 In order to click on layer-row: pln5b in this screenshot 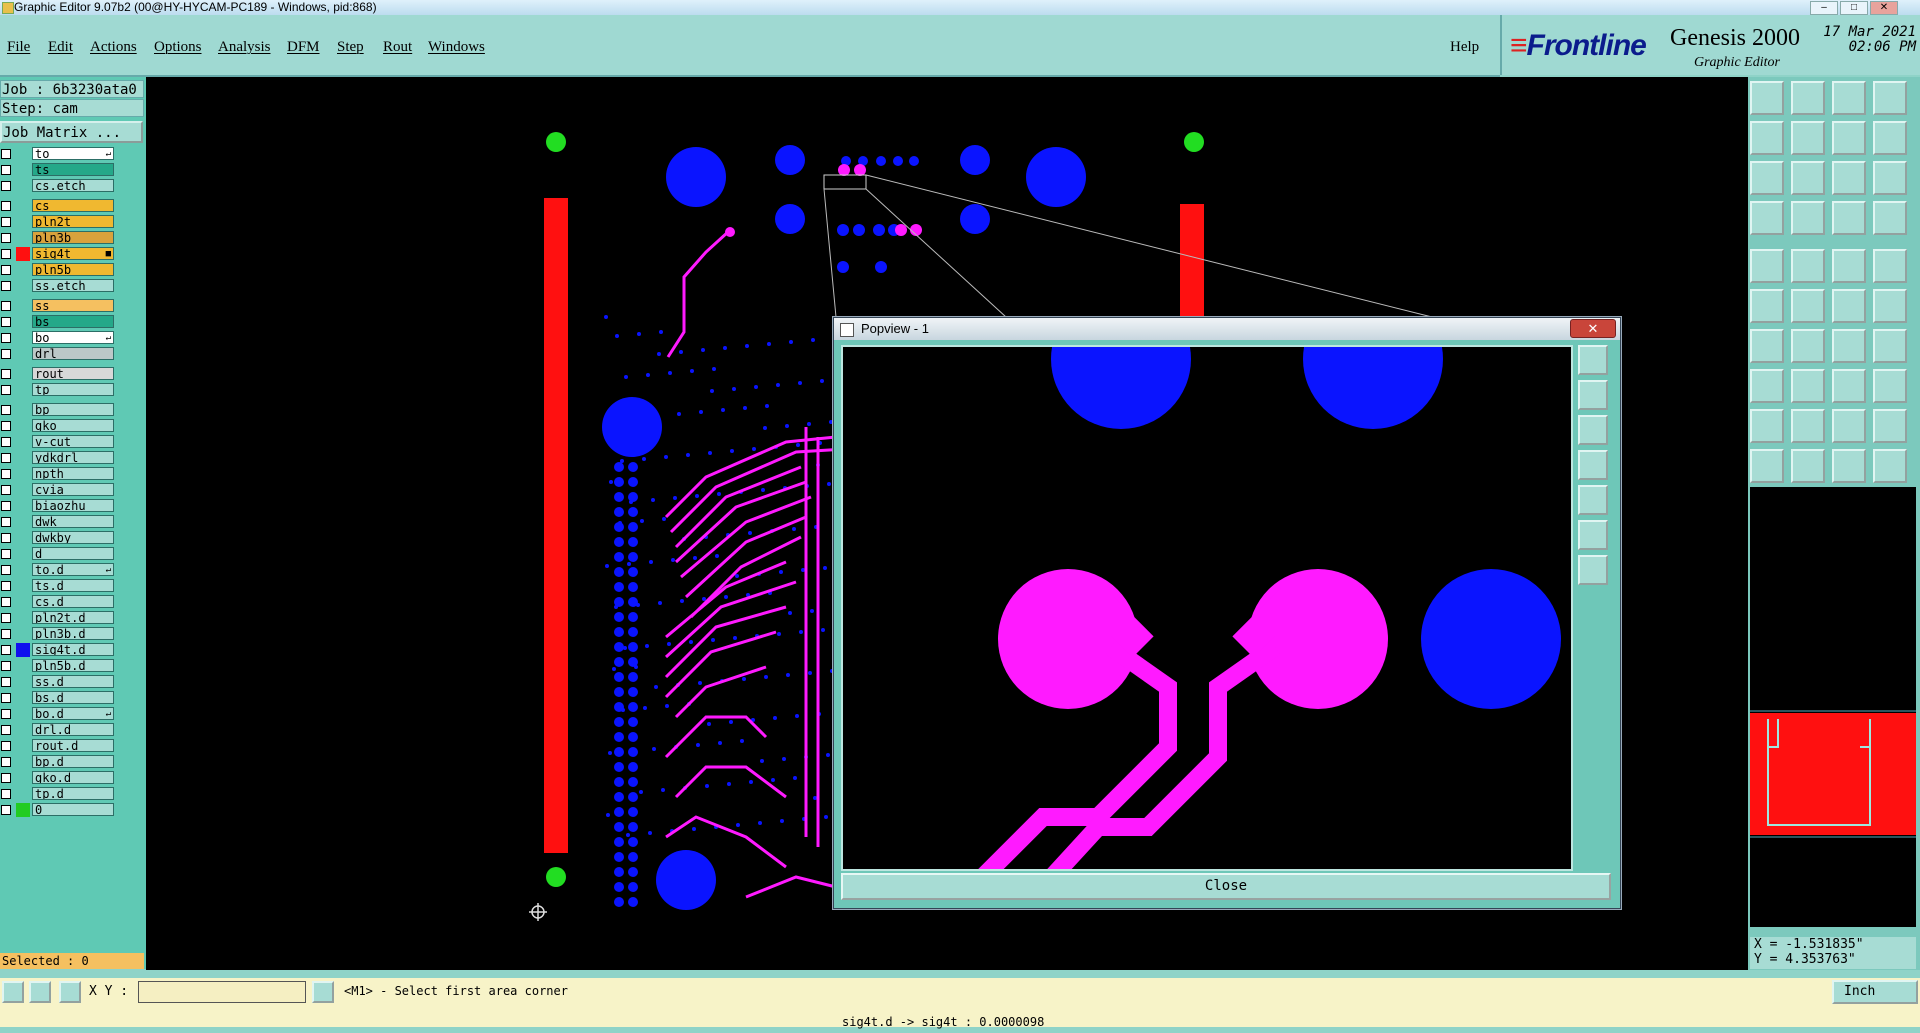, I will do `click(60, 270)`.